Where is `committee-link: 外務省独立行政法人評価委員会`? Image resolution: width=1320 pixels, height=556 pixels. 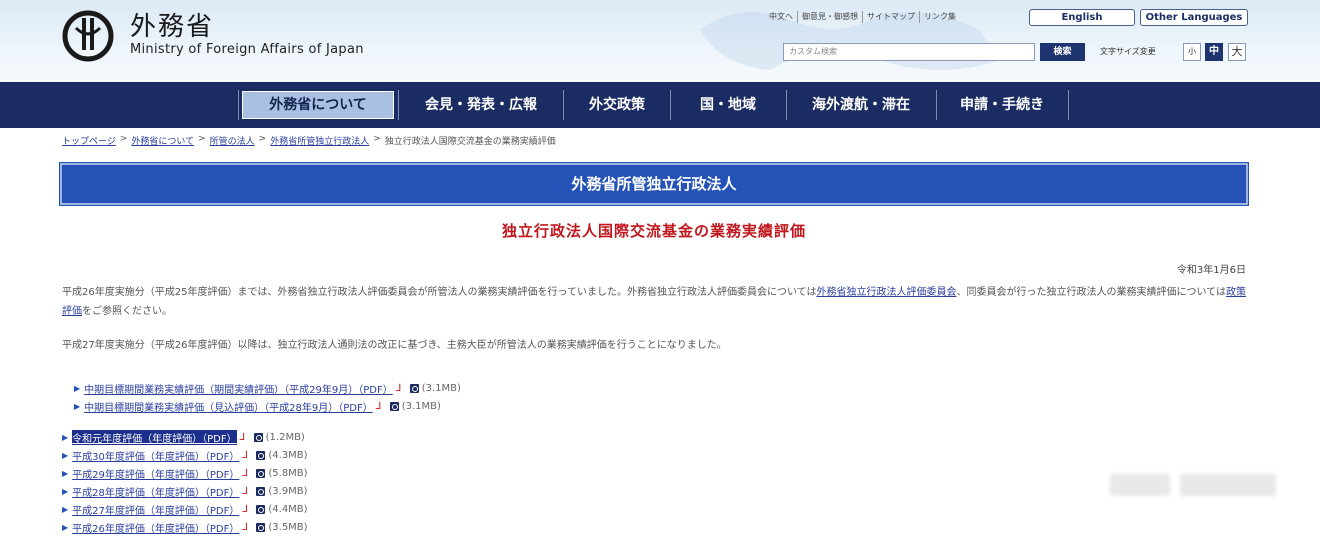
committee-link: 外務省独立行政法人評価委員会 is located at coordinates (886, 292).